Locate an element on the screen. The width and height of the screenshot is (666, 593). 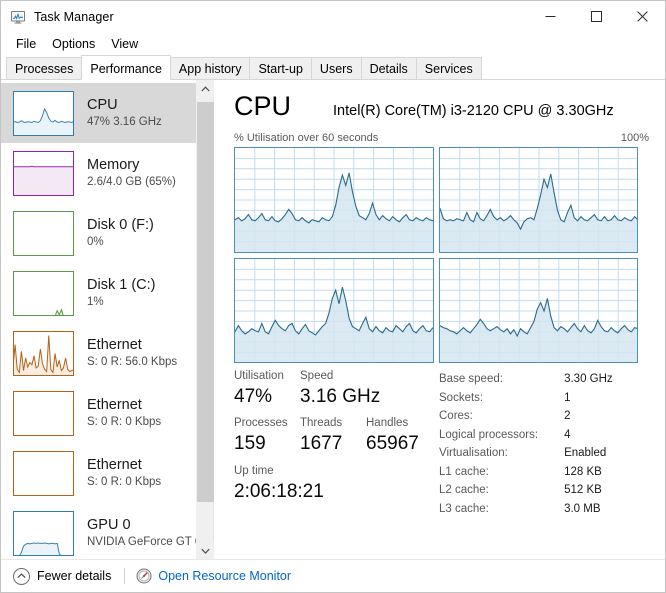
chevron-down-icon is located at coordinates (205, 551).